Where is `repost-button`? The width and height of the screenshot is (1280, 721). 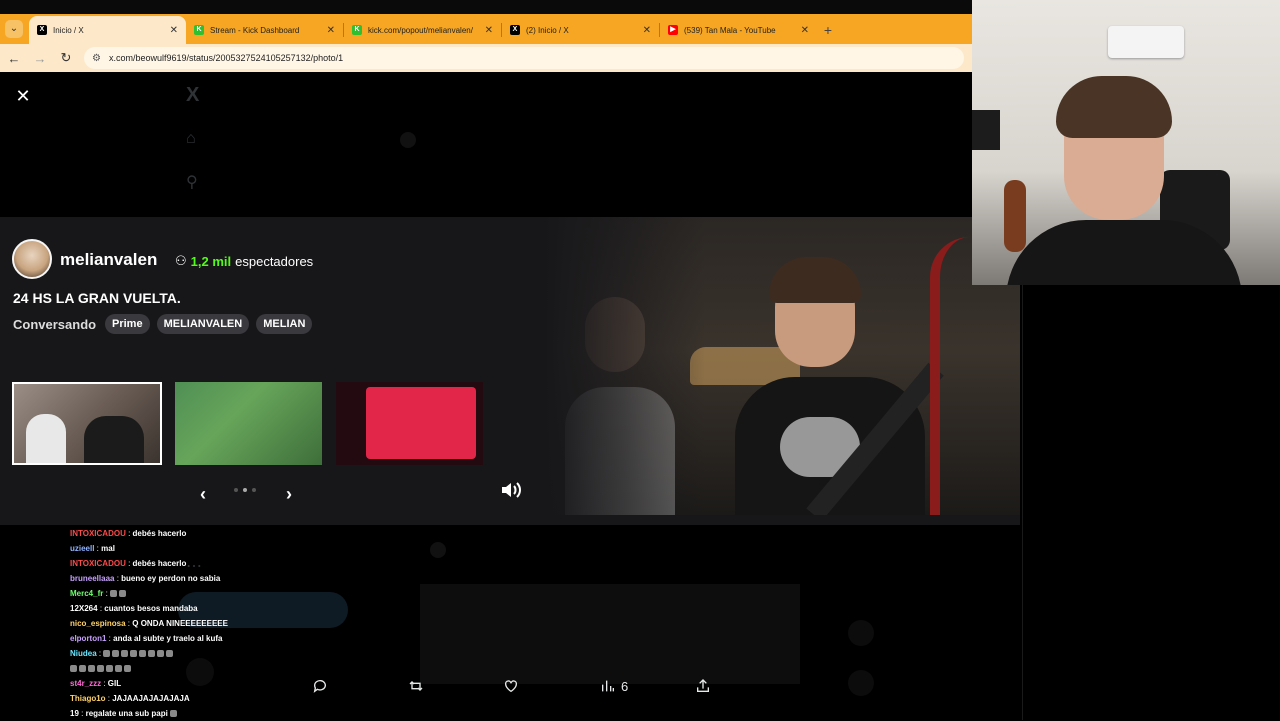
repost-button is located at coordinates (416, 686).